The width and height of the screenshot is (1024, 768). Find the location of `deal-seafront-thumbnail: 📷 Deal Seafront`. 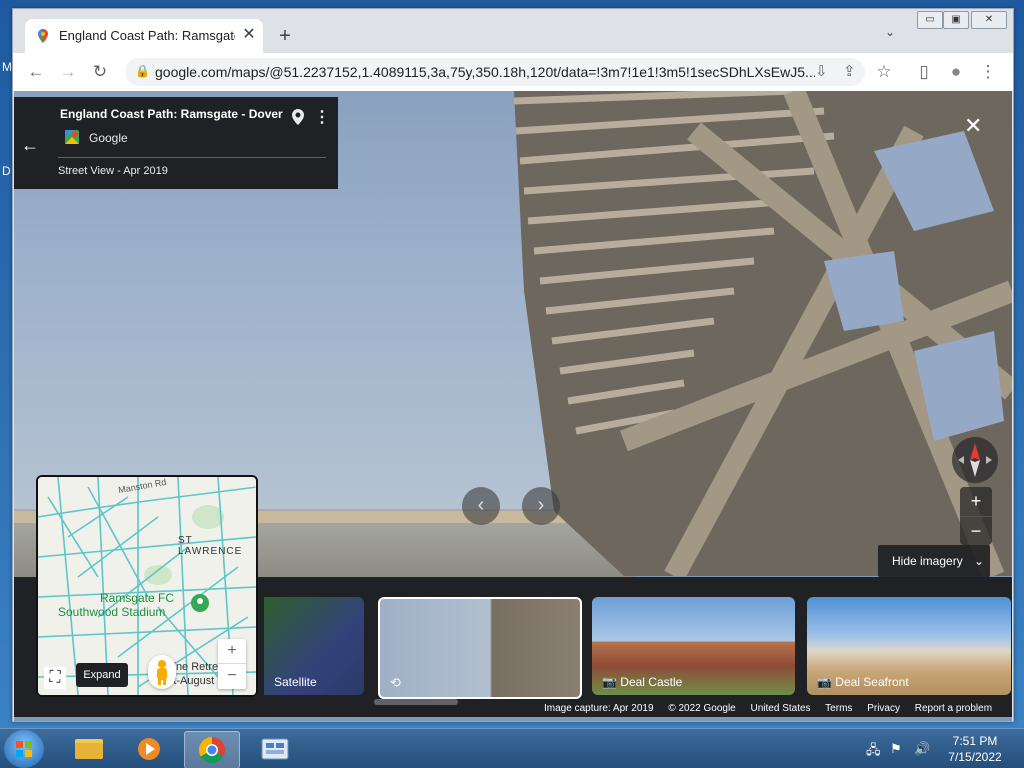

deal-seafront-thumbnail: 📷 Deal Seafront is located at coordinates (909, 646).